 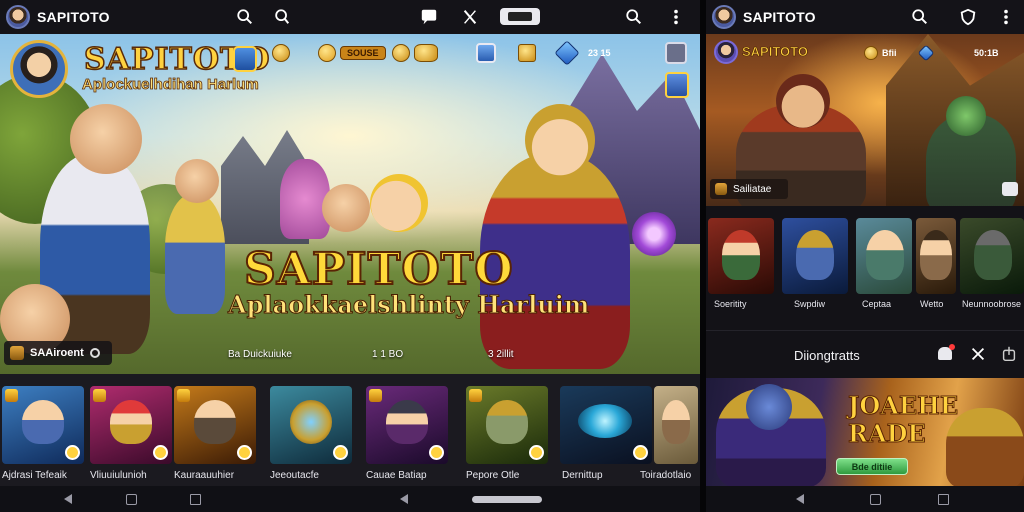 I want to click on expand-icon, so click(x=1010, y=189).